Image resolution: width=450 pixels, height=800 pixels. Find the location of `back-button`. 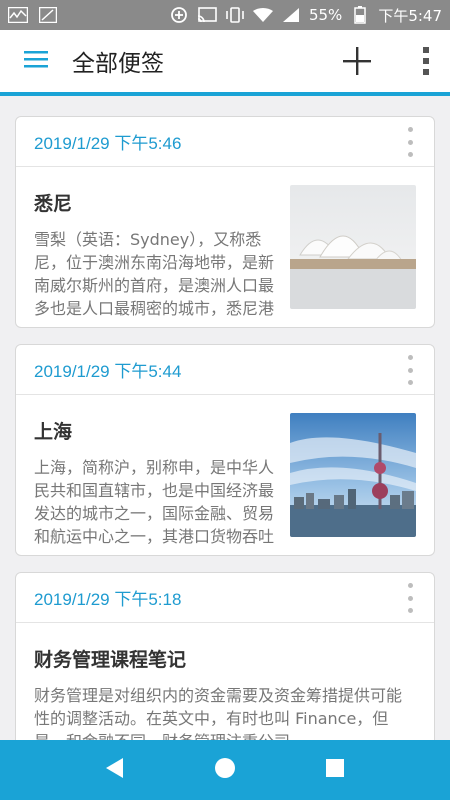

back-button is located at coordinates (115, 770).